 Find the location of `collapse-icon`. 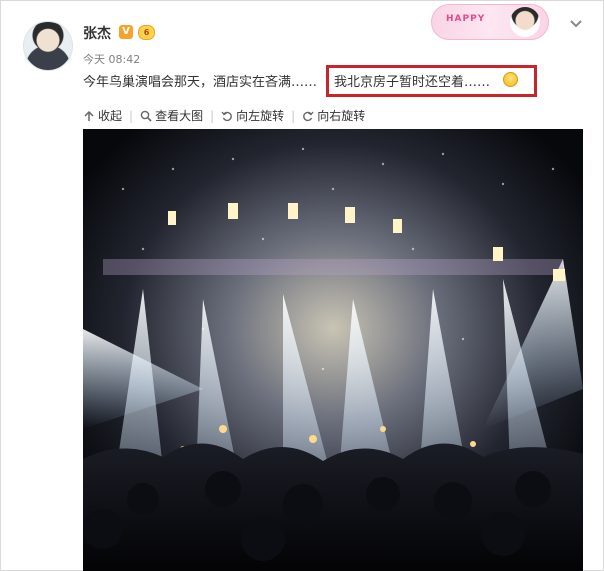

collapse-icon is located at coordinates (89, 115).